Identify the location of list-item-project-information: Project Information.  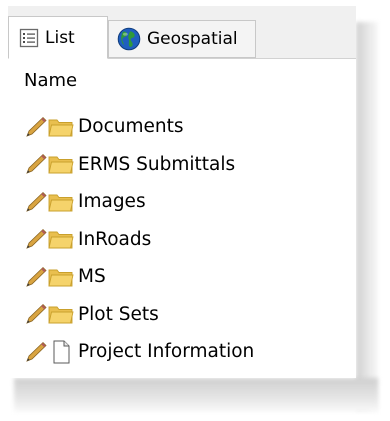
(189, 352).